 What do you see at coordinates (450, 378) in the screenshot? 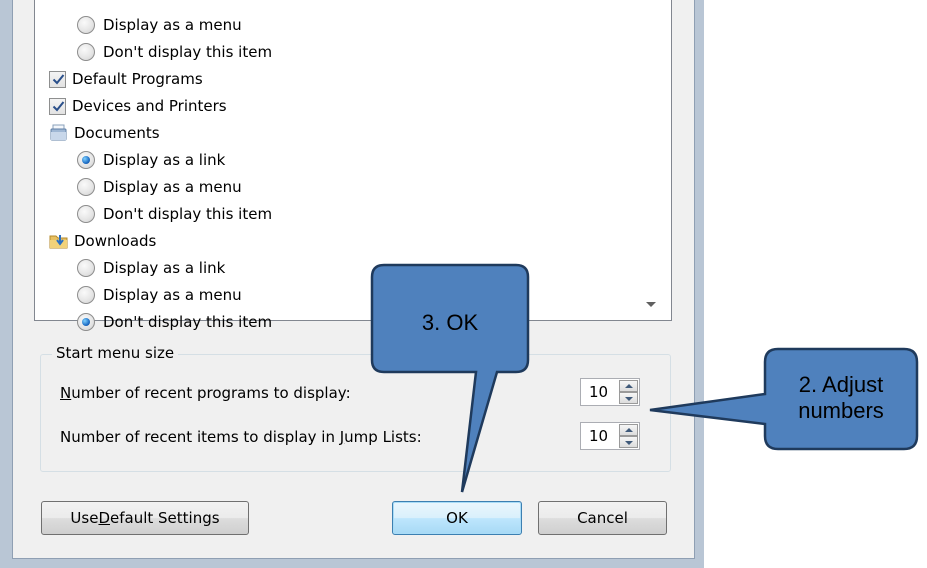
I see `ok-callout-shape` at bounding box center [450, 378].